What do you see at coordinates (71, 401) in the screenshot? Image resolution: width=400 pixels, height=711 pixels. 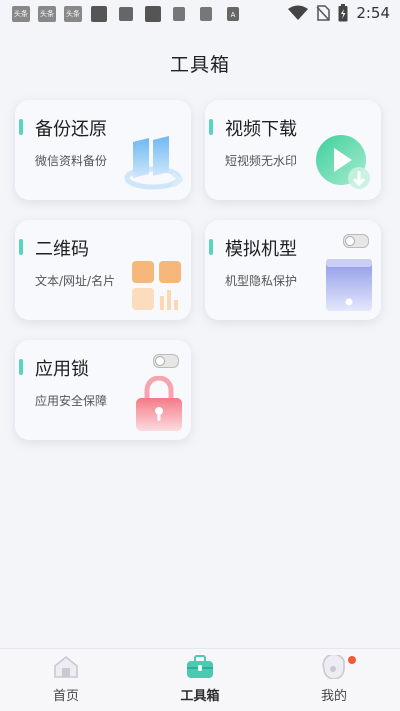 I see `tool-card-subtitle: 应用安全保障` at bounding box center [71, 401].